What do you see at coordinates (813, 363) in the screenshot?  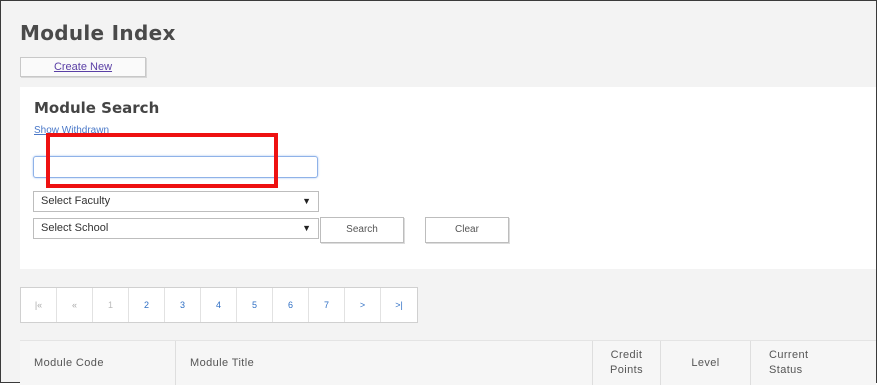 I see `column-header-current-status: Current Status` at bounding box center [813, 363].